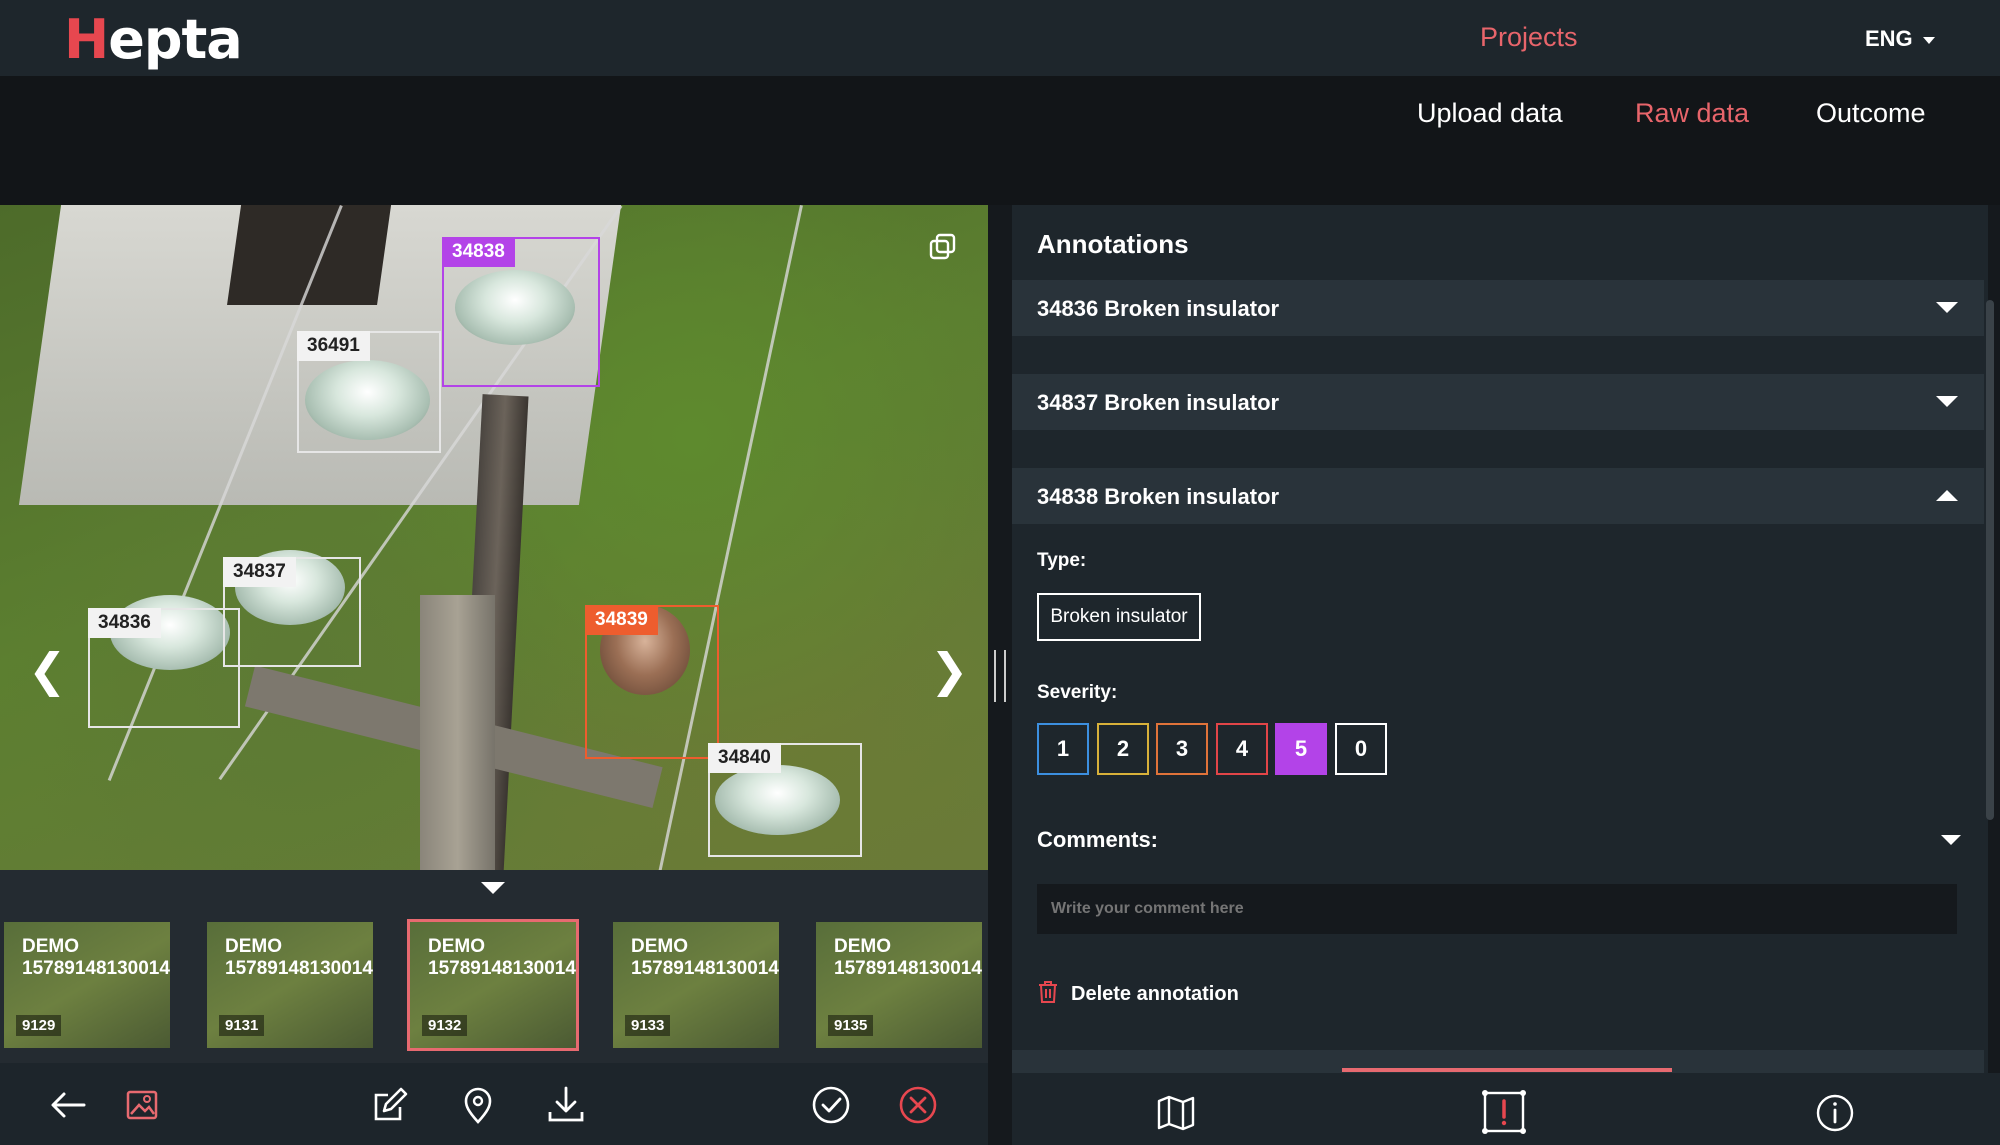 The image size is (2000, 1145). What do you see at coordinates (566, 1105) in the screenshot?
I see `download-icon` at bounding box center [566, 1105].